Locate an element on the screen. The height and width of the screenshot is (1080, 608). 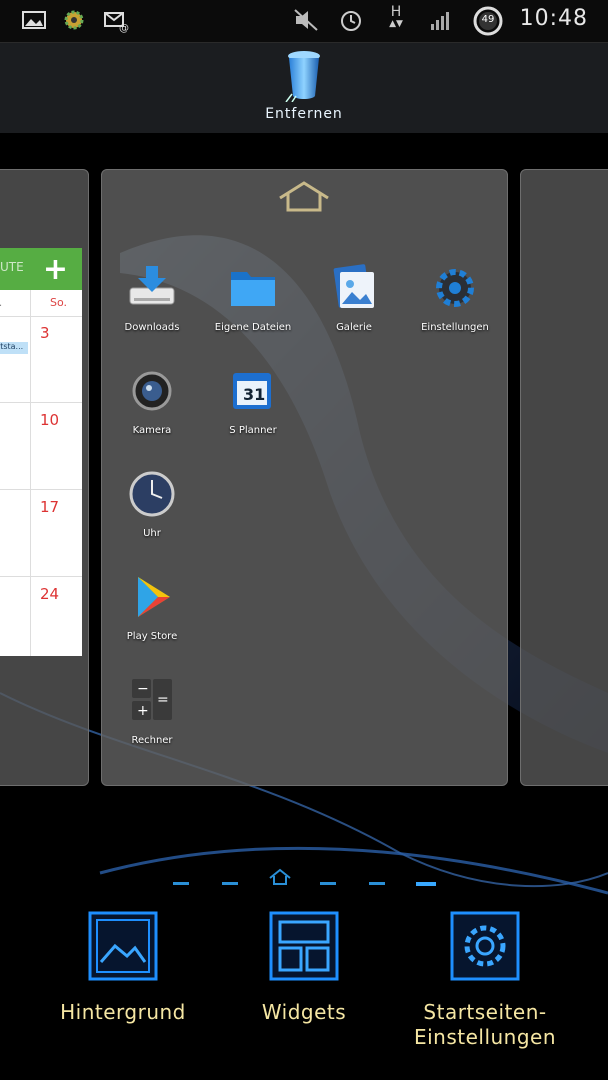
app-galerie: Galerie is located at coordinates (354, 296).